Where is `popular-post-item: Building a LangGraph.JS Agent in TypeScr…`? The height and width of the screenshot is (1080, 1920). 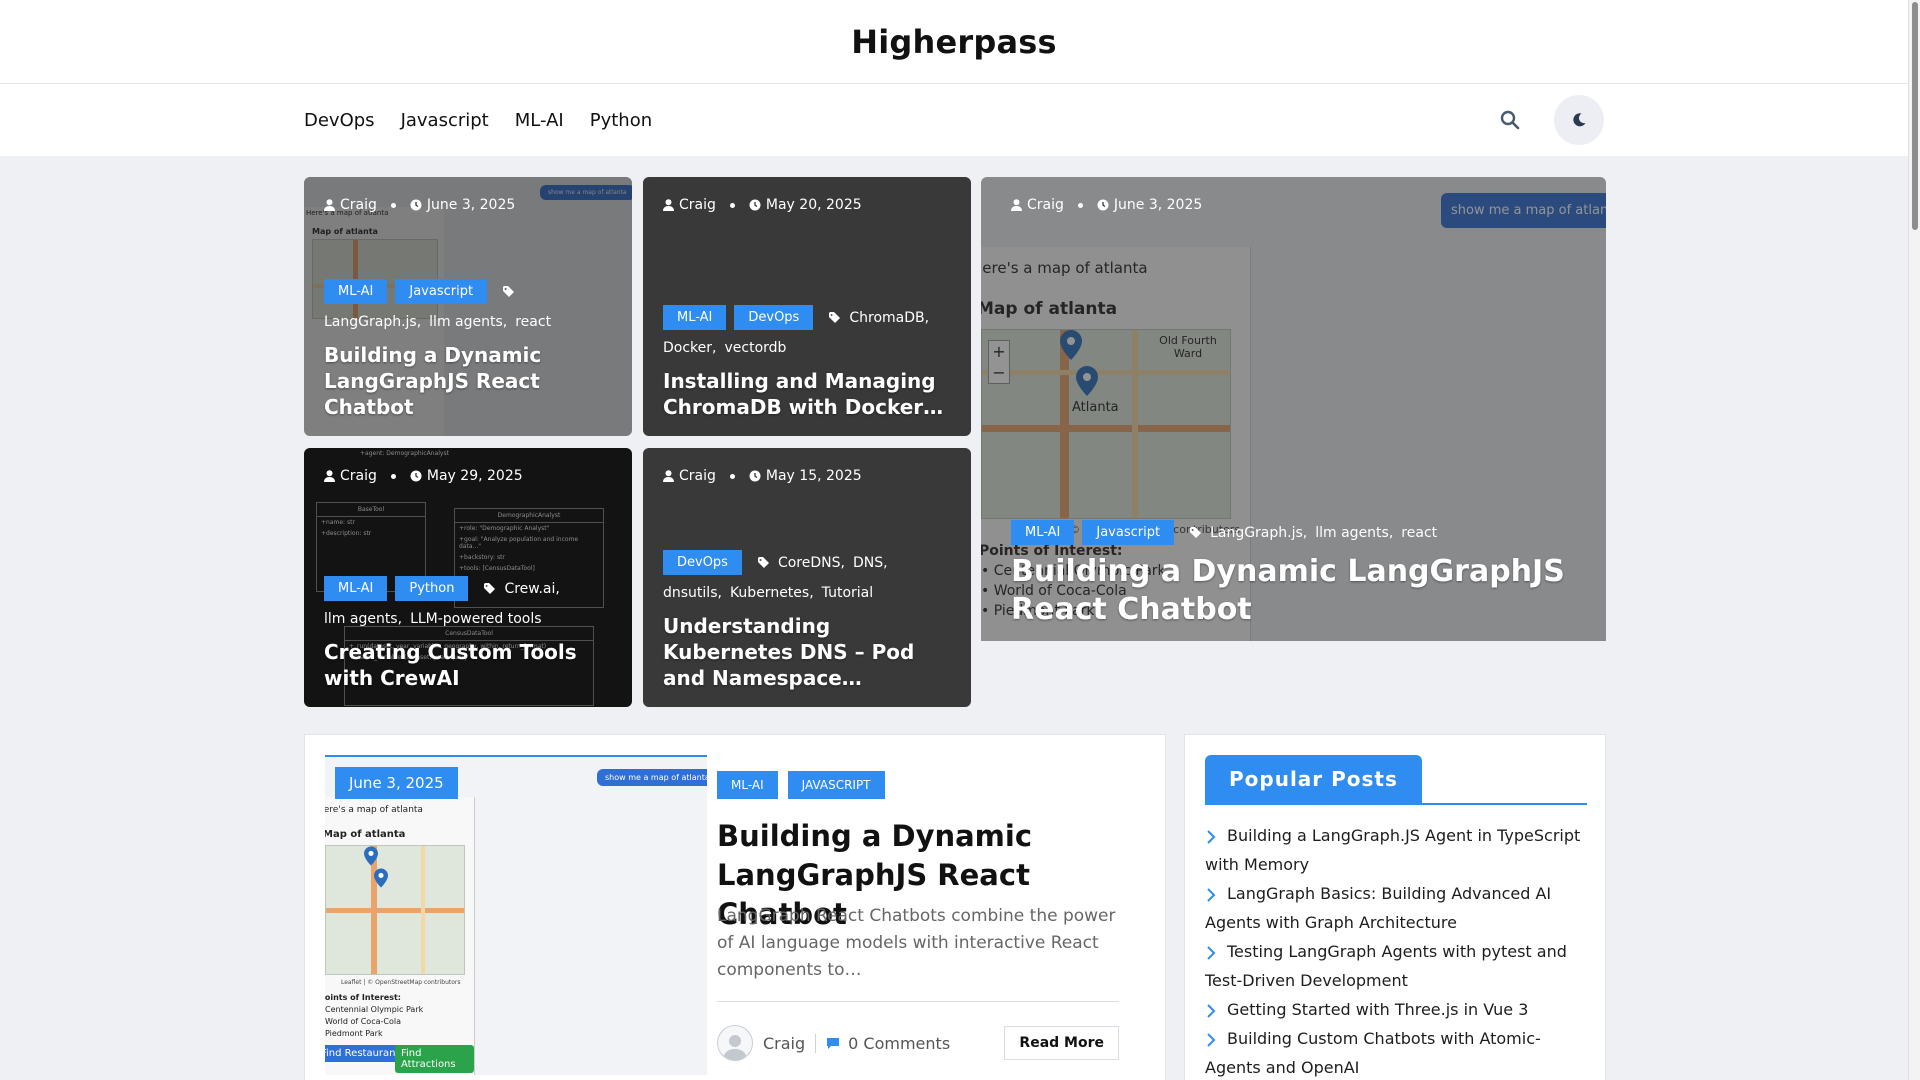
popular-post-item: Building a LangGraph.JS Agent in TypeScr… is located at coordinates (1396, 850).